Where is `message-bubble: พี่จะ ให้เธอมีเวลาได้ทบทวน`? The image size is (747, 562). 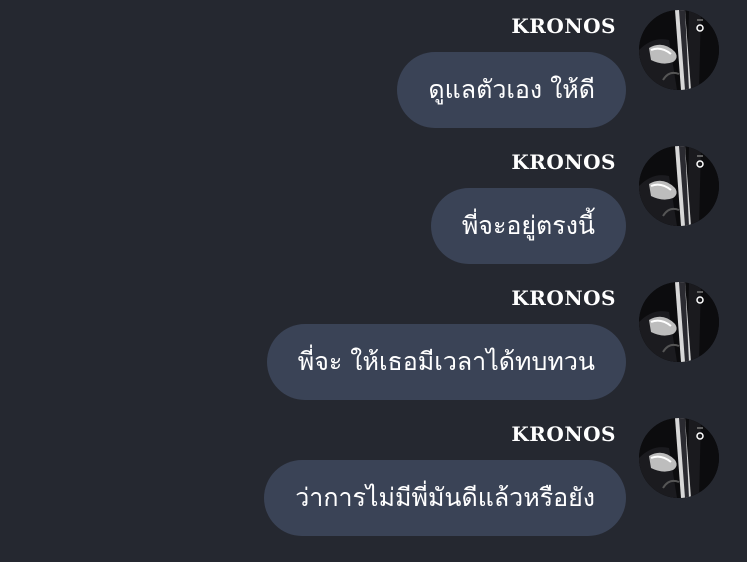
message-bubble: พี่จะ ให้เธอมีเวลาได้ทบทวน is located at coordinates (446, 362).